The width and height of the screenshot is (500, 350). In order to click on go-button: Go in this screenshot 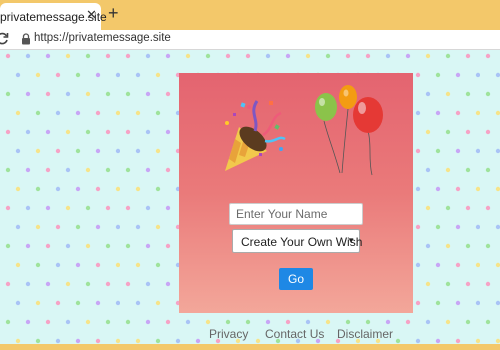, I will do `click(296, 279)`.